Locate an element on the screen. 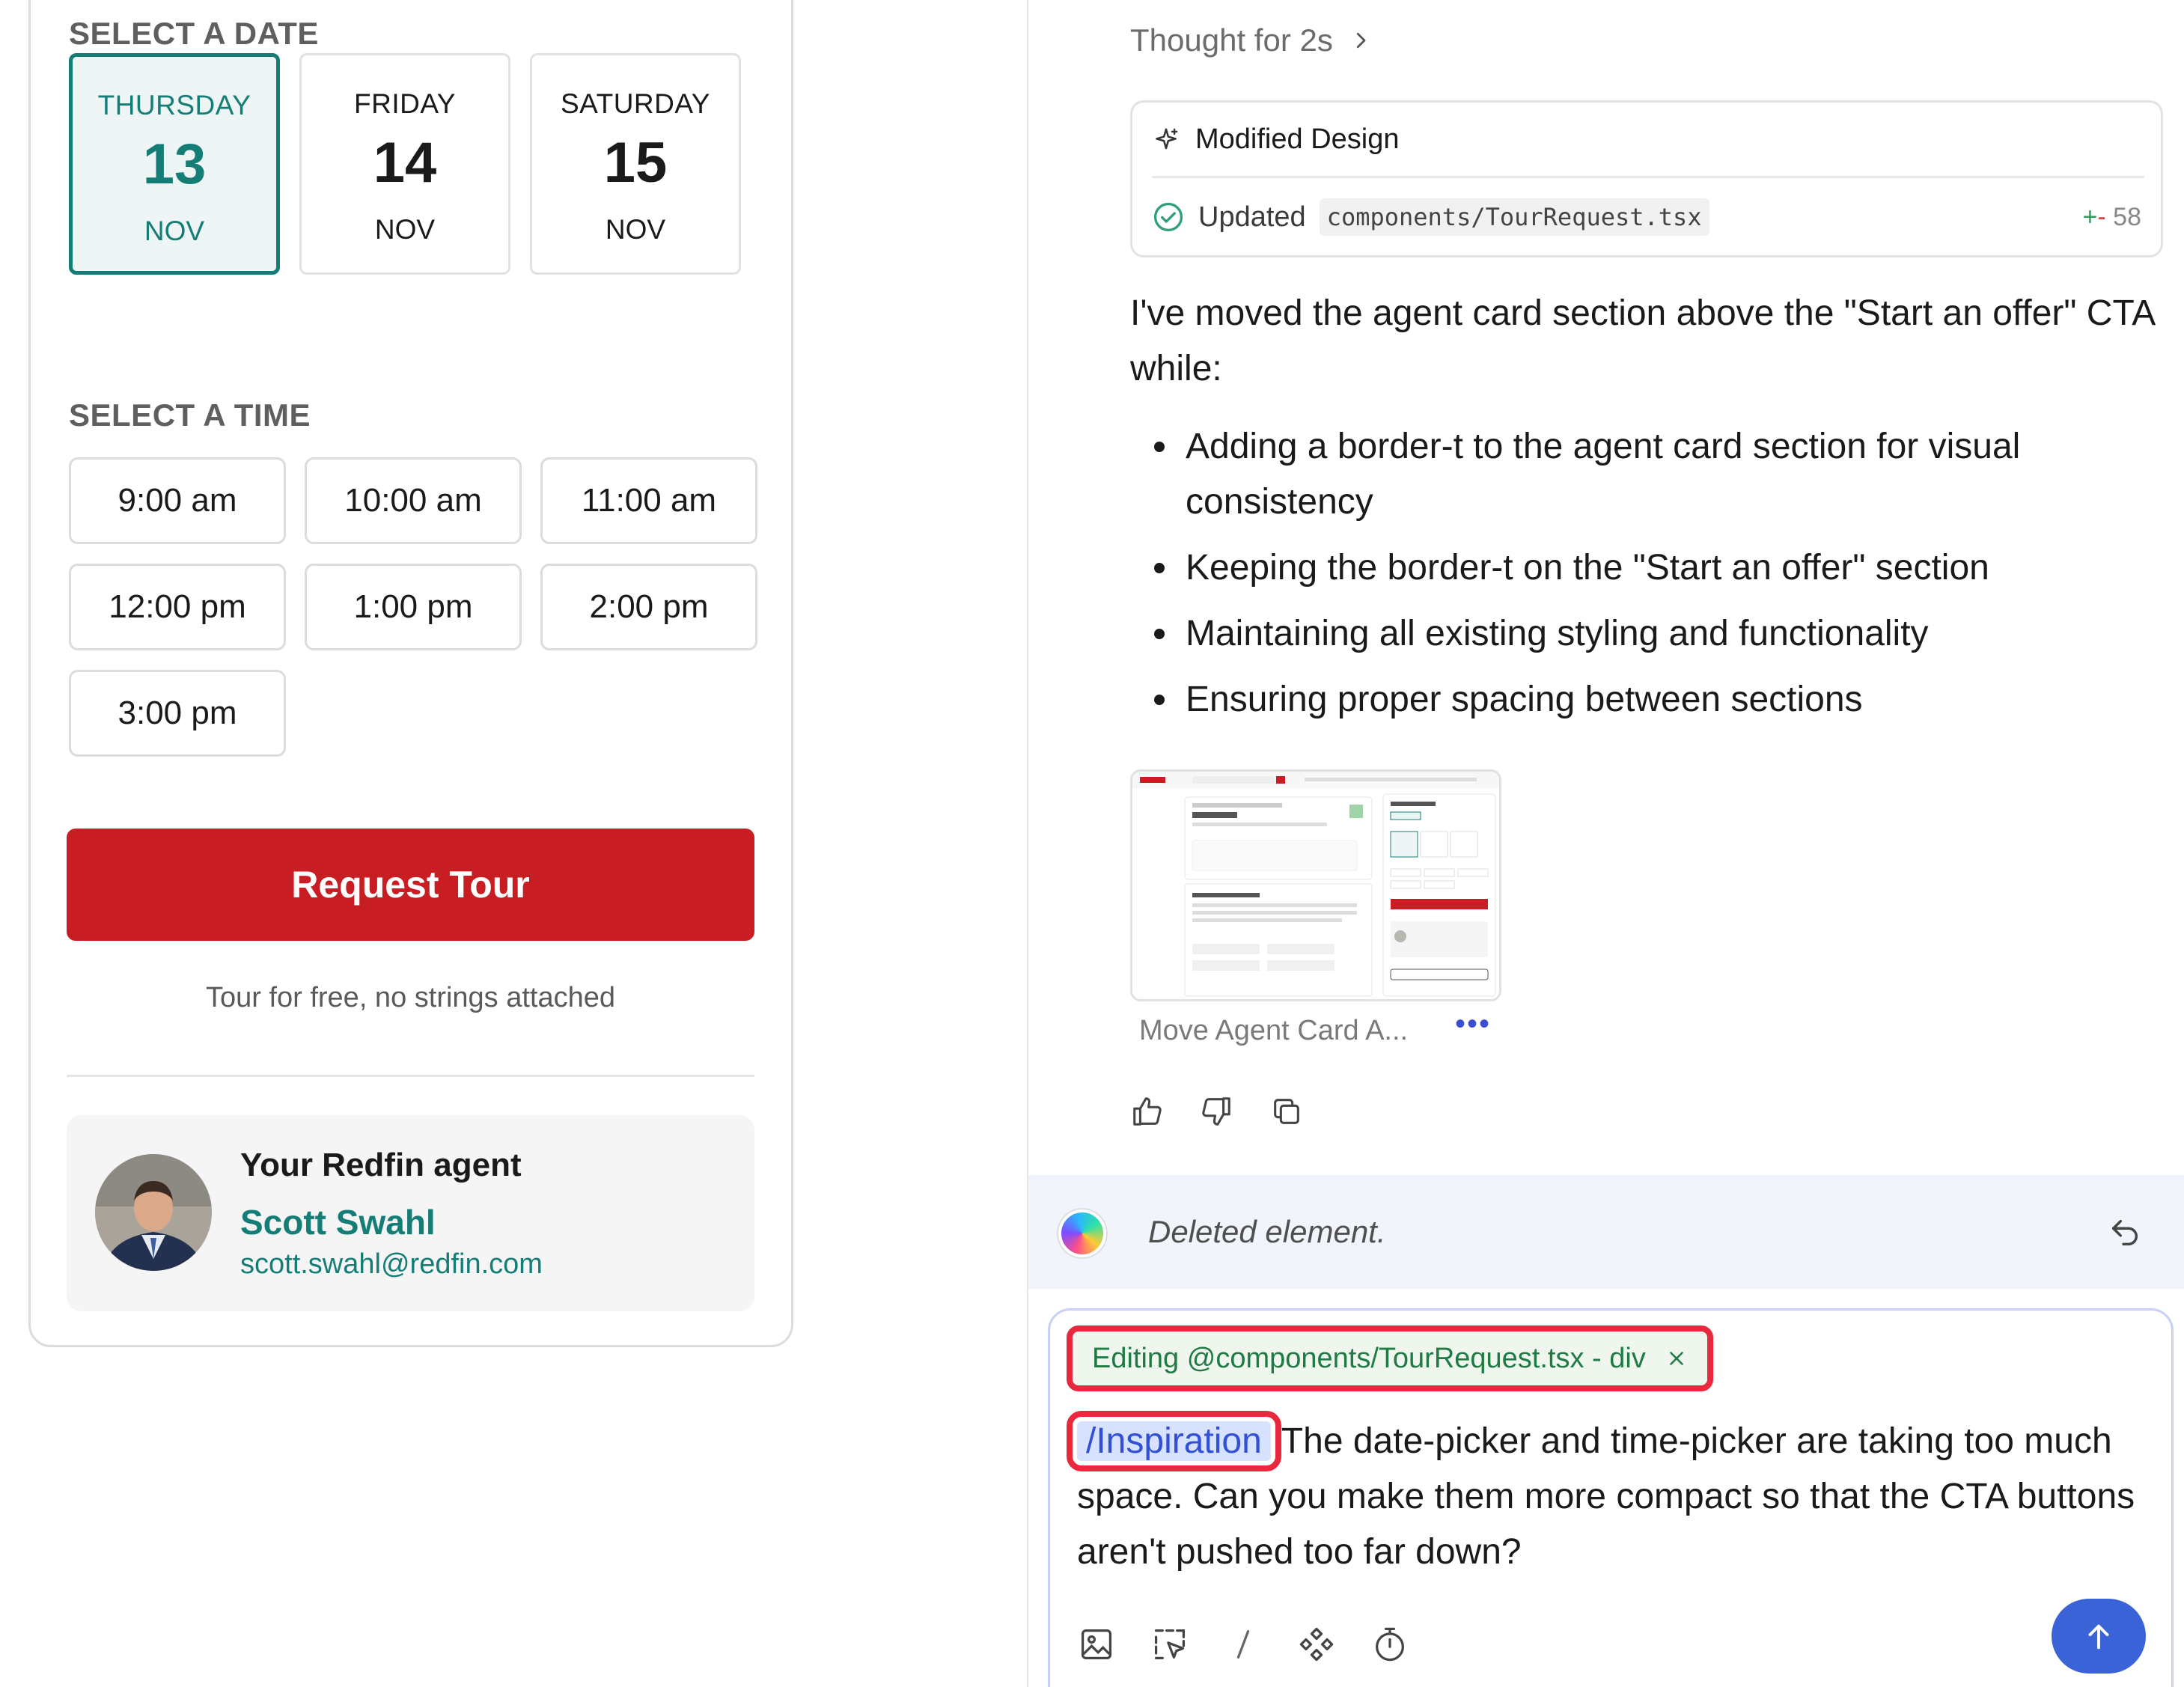  slash-icon is located at coordinates (1243, 1644).